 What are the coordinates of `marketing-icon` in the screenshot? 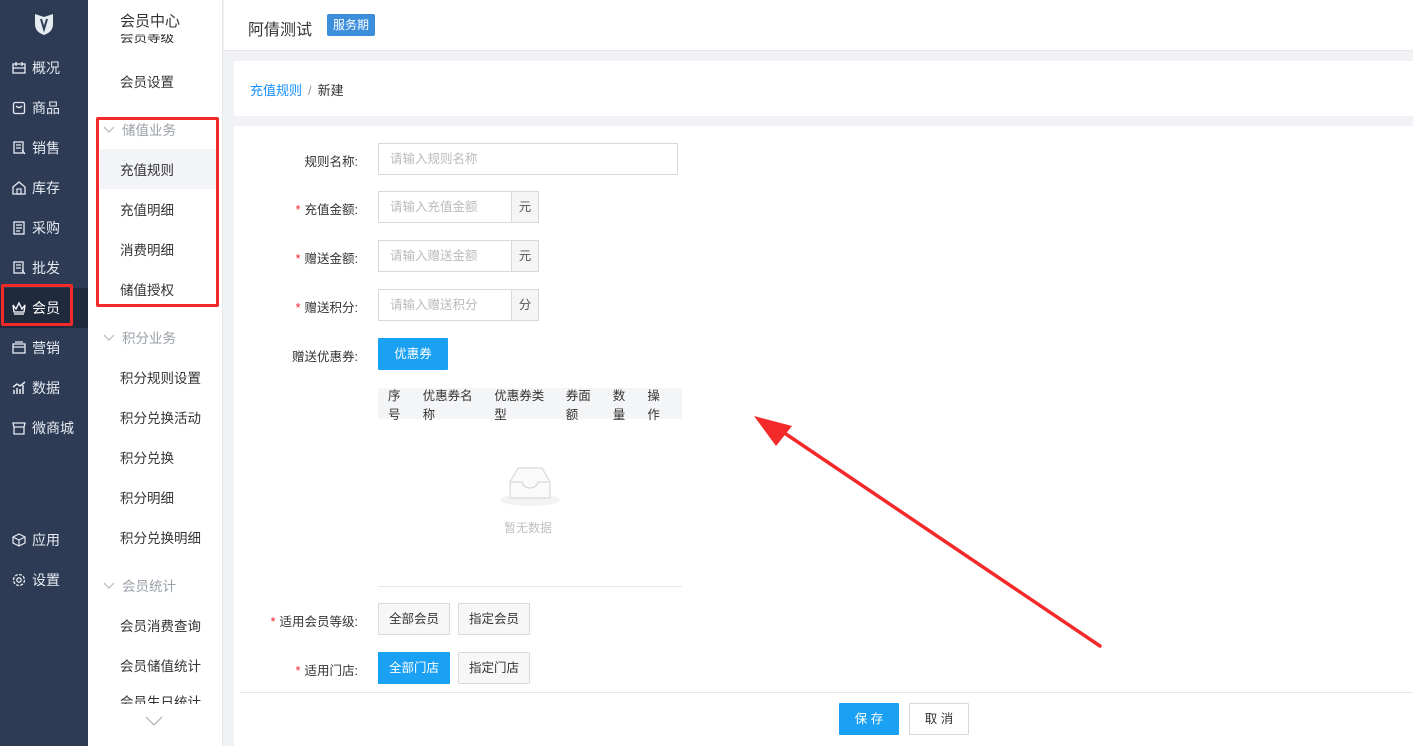 It's located at (19, 348).